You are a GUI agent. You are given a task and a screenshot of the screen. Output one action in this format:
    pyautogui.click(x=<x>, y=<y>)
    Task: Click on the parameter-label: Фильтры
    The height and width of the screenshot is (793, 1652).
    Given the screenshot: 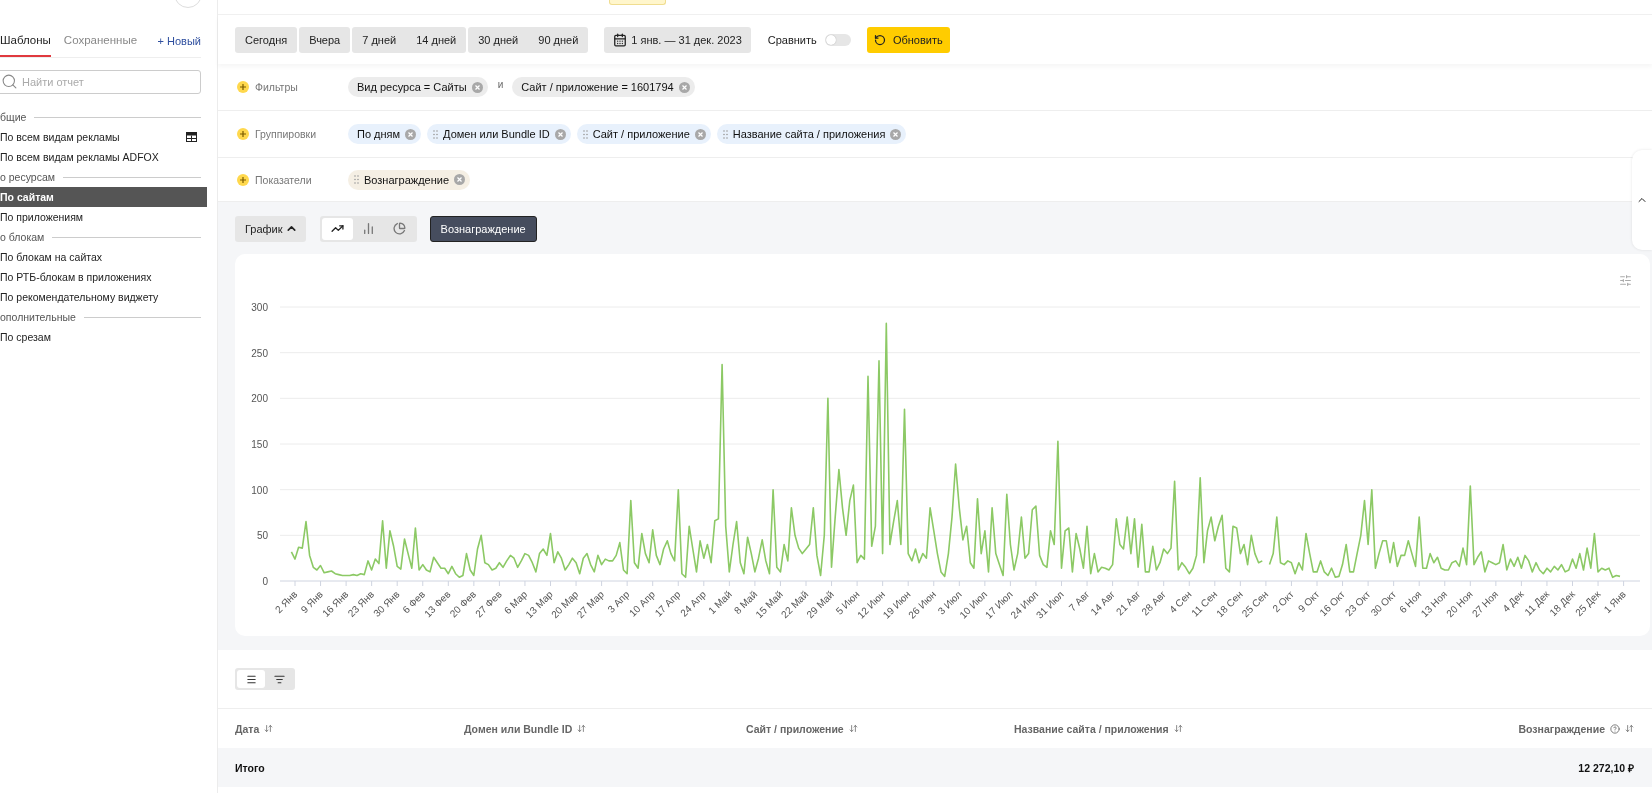 What is the action you would take?
    pyautogui.click(x=277, y=87)
    